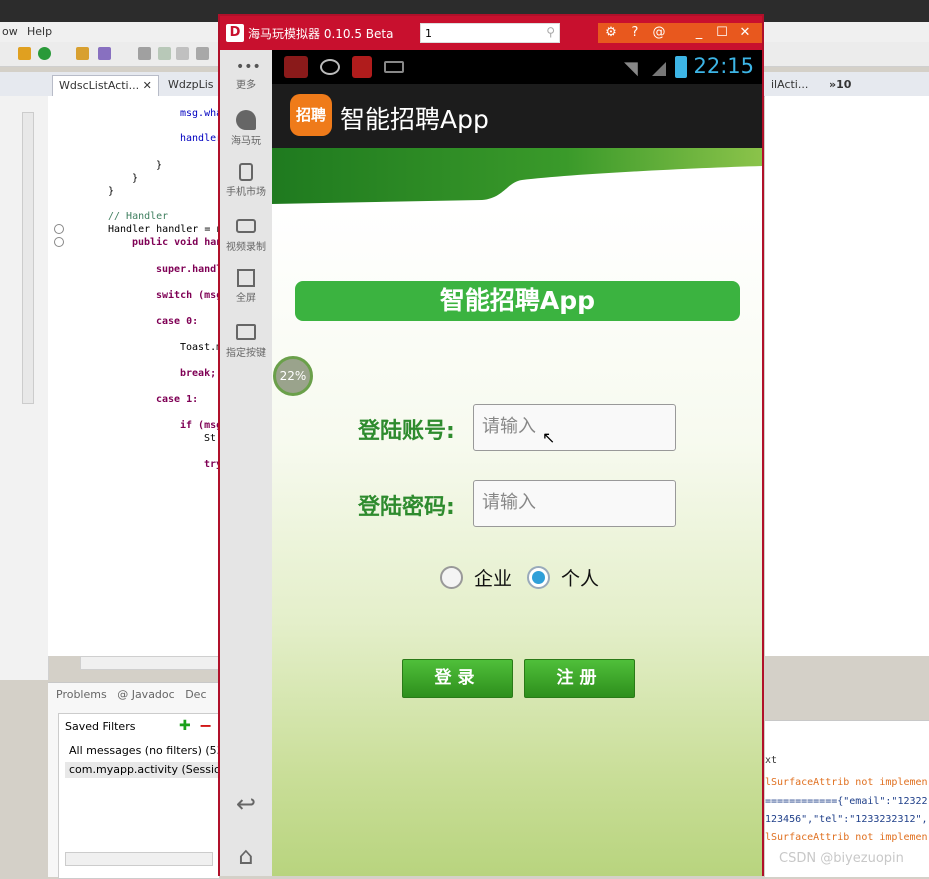  What do you see at coordinates (846, 801) in the screenshot?
I see `console-line: ============{"email":"12322` at bounding box center [846, 801].